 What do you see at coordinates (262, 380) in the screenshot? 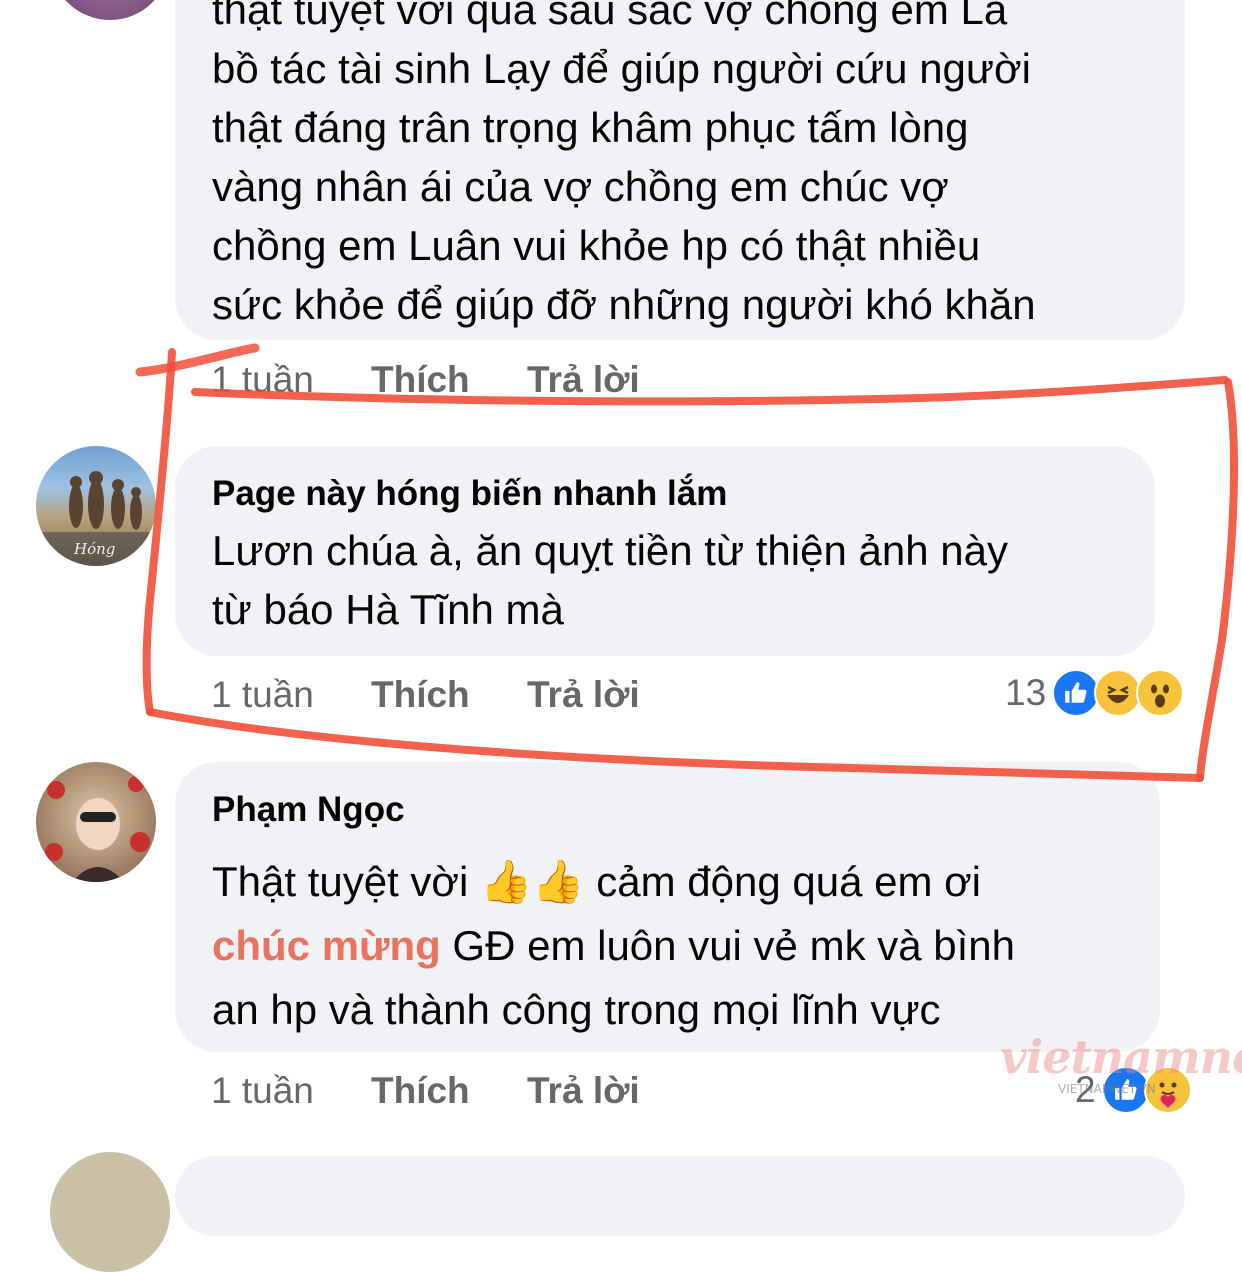
I see `comment-time-1: 1 tuần` at bounding box center [262, 380].